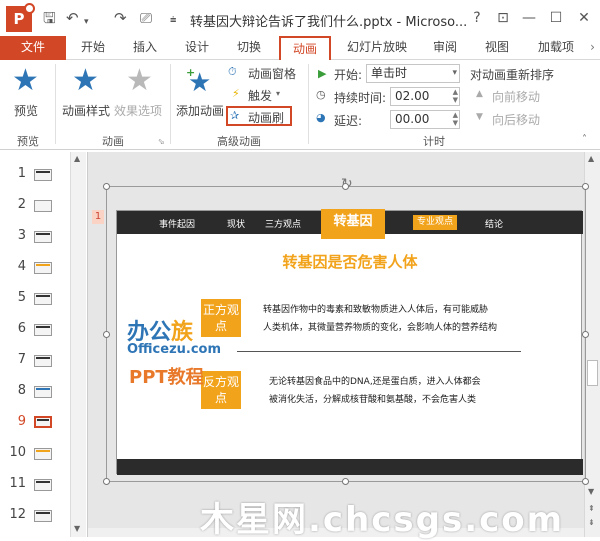 This screenshot has width=600, height=541. Describe the element at coordinates (33, 48) in the screenshot. I see `tab-file: 文件` at that location.